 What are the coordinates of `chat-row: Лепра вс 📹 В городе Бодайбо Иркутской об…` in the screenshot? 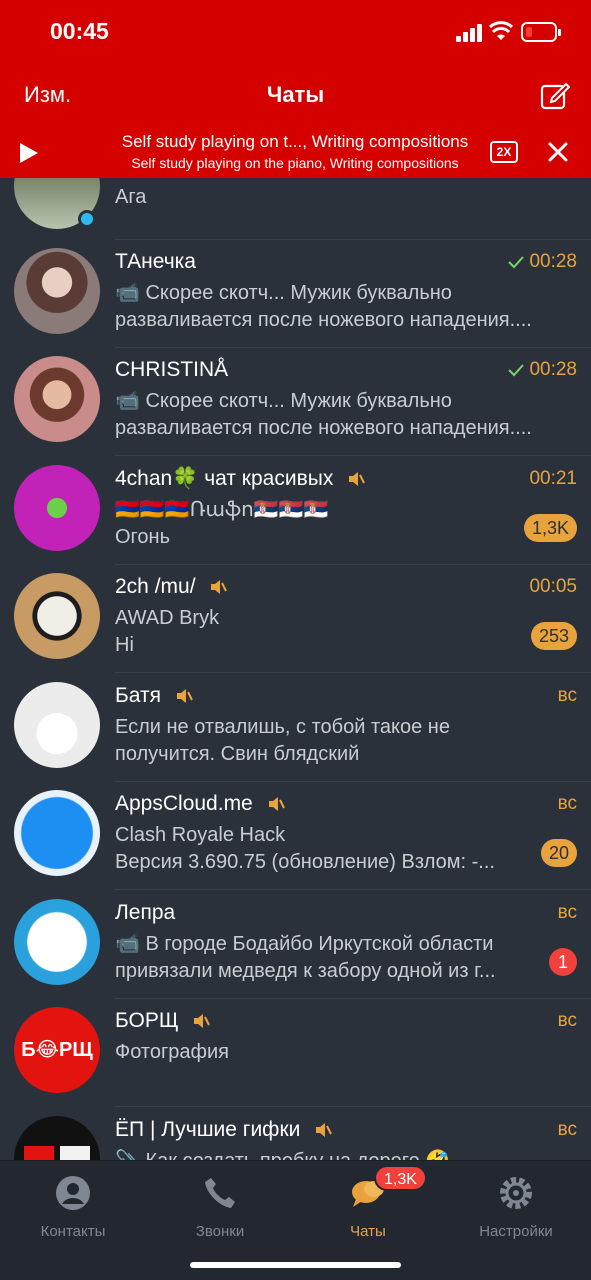 It's located at (295, 945).